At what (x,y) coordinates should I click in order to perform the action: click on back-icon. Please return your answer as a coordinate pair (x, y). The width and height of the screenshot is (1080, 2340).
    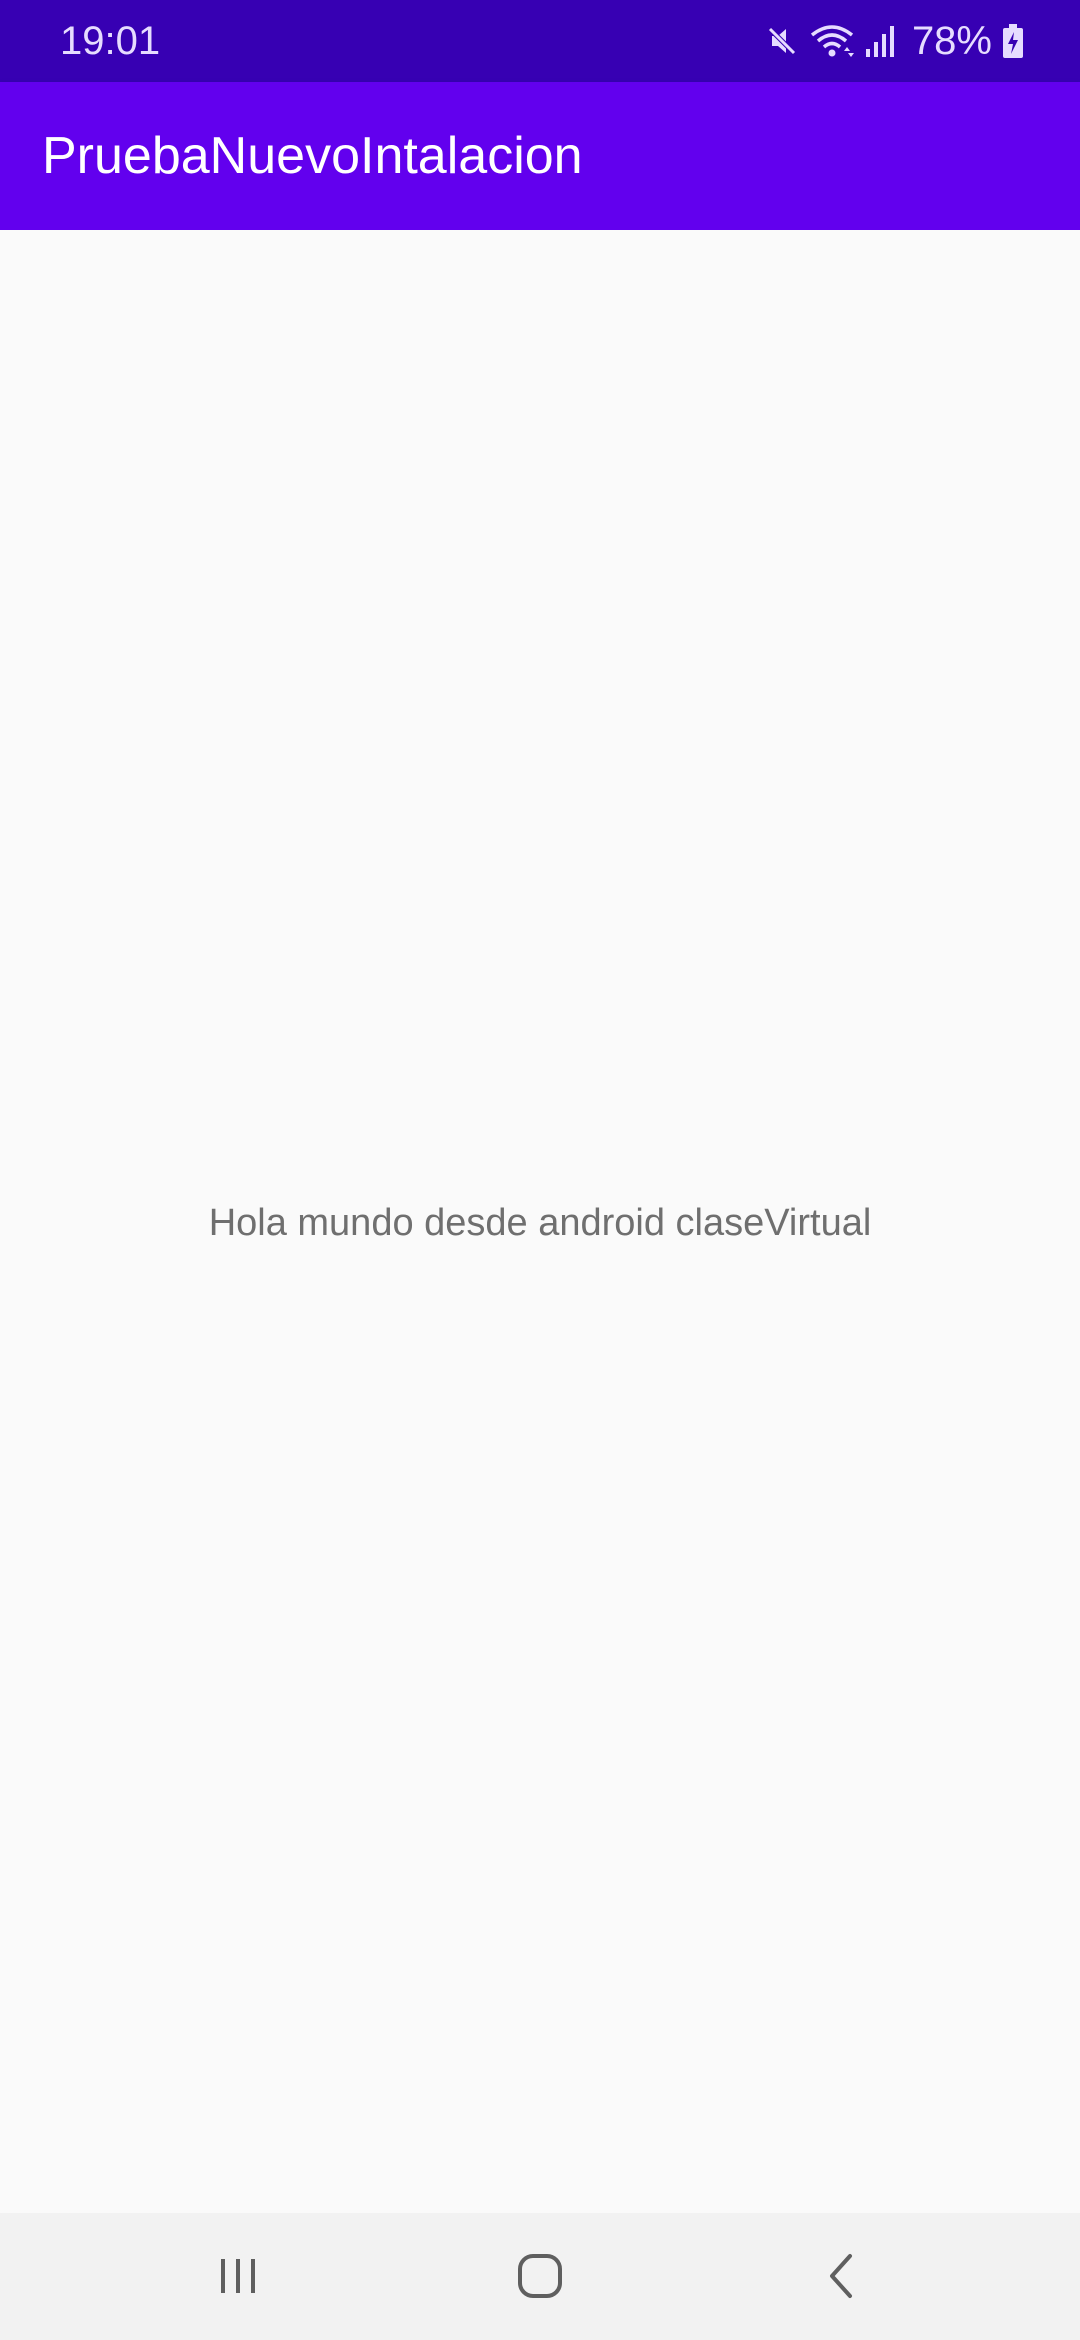
    Looking at the image, I should click on (842, 2278).